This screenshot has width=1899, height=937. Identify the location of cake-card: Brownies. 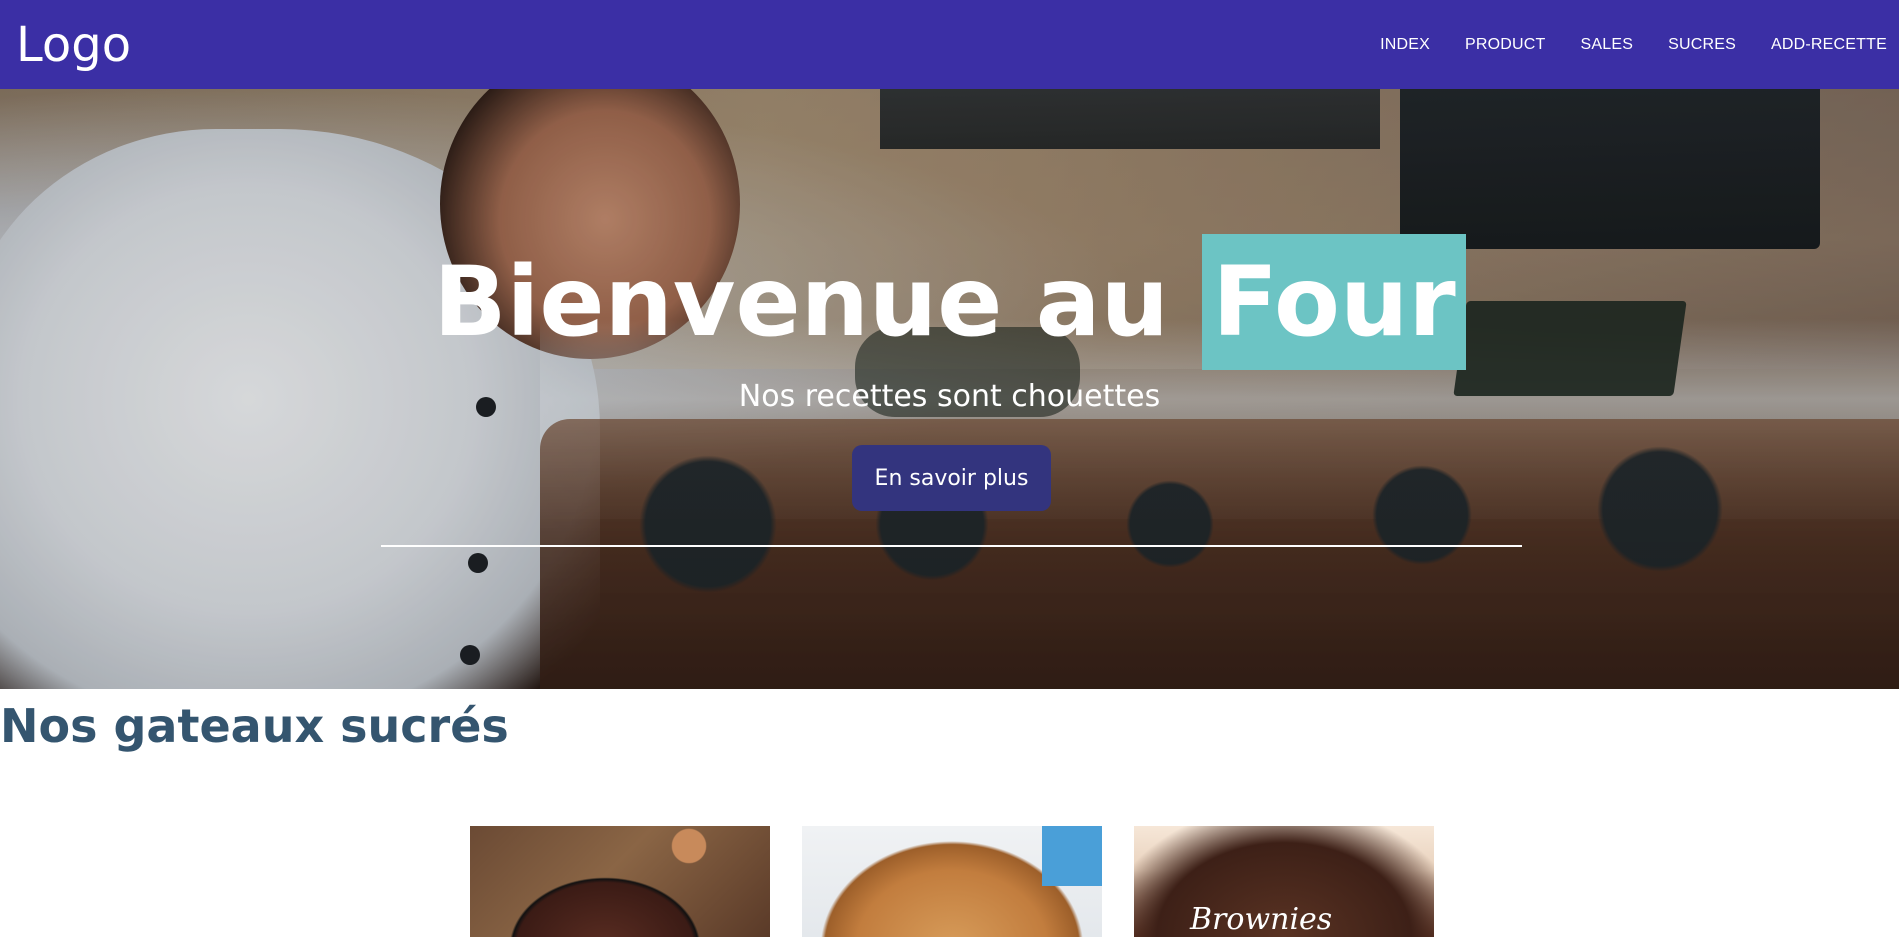
(1284, 881).